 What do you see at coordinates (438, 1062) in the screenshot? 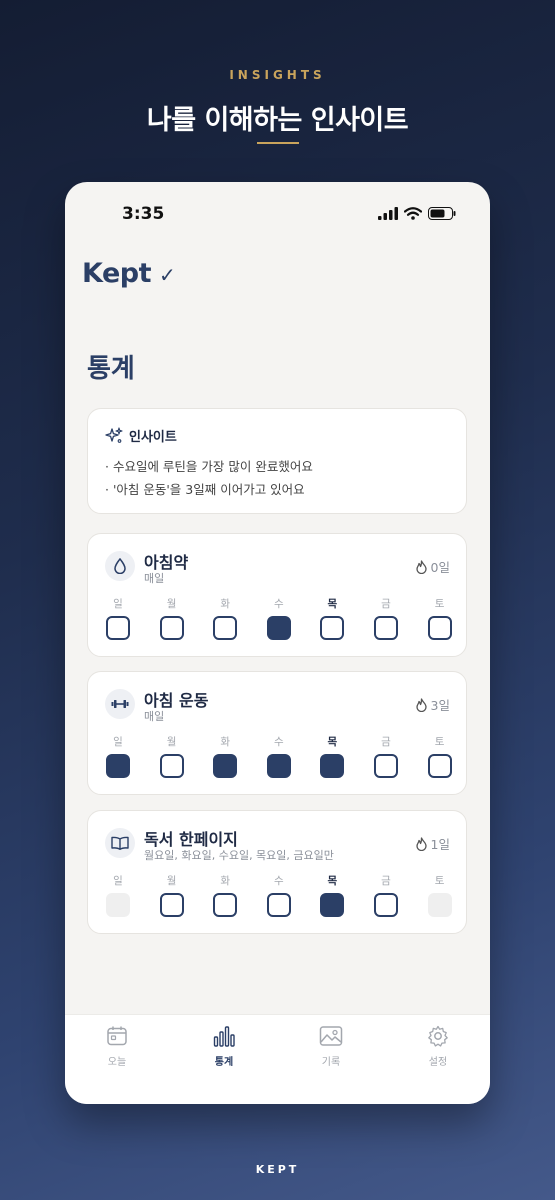
I see `tab-label: 설정` at bounding box center [438, 1062].